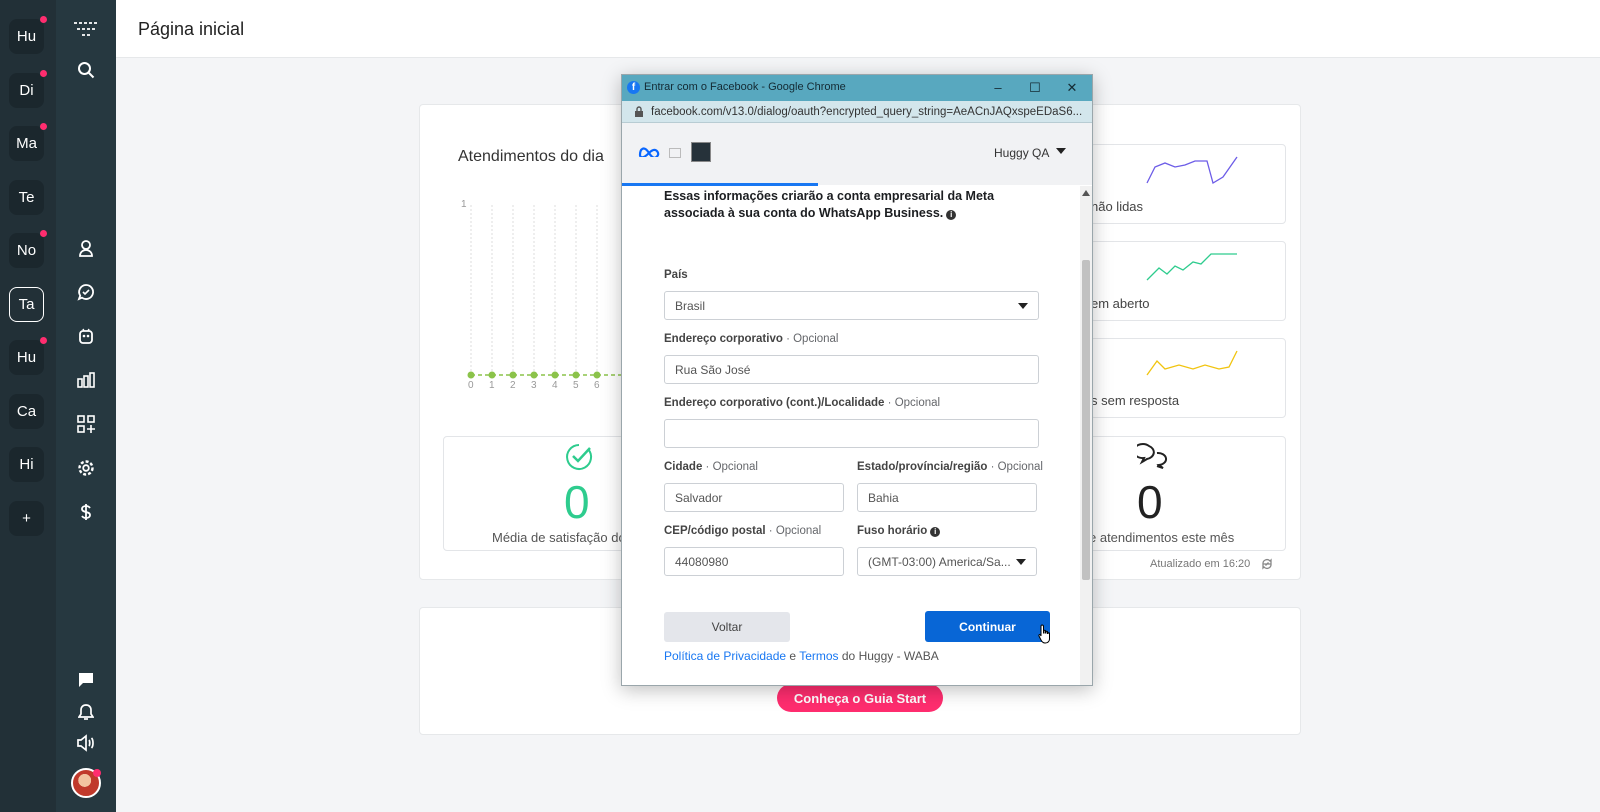 The image size is (1600, 812). What do you see at coordinates (1061, 151) in the screenshot?
I see `chevron-down-icon` at bounding box center [1061, 151].